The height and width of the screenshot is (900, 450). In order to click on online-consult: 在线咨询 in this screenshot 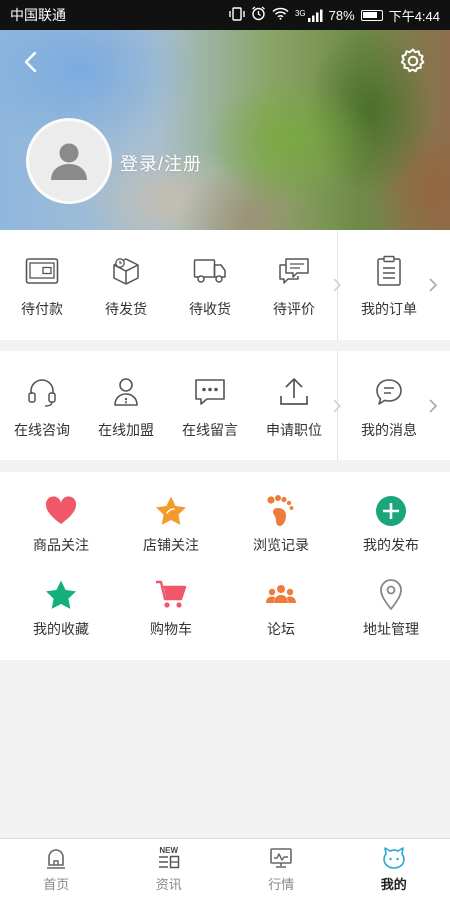, I will do `click(42, 405)`.